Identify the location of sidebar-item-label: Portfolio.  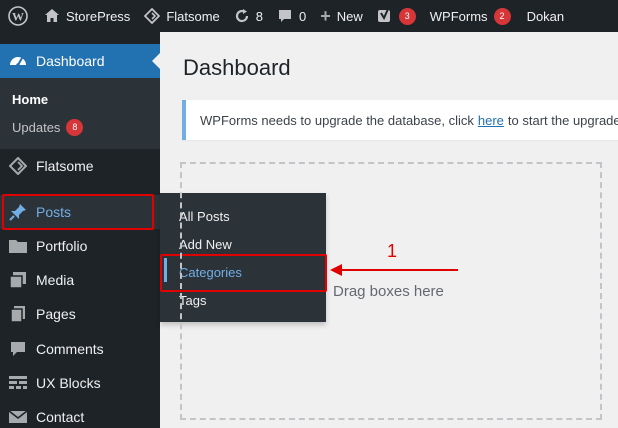
(62, 246).